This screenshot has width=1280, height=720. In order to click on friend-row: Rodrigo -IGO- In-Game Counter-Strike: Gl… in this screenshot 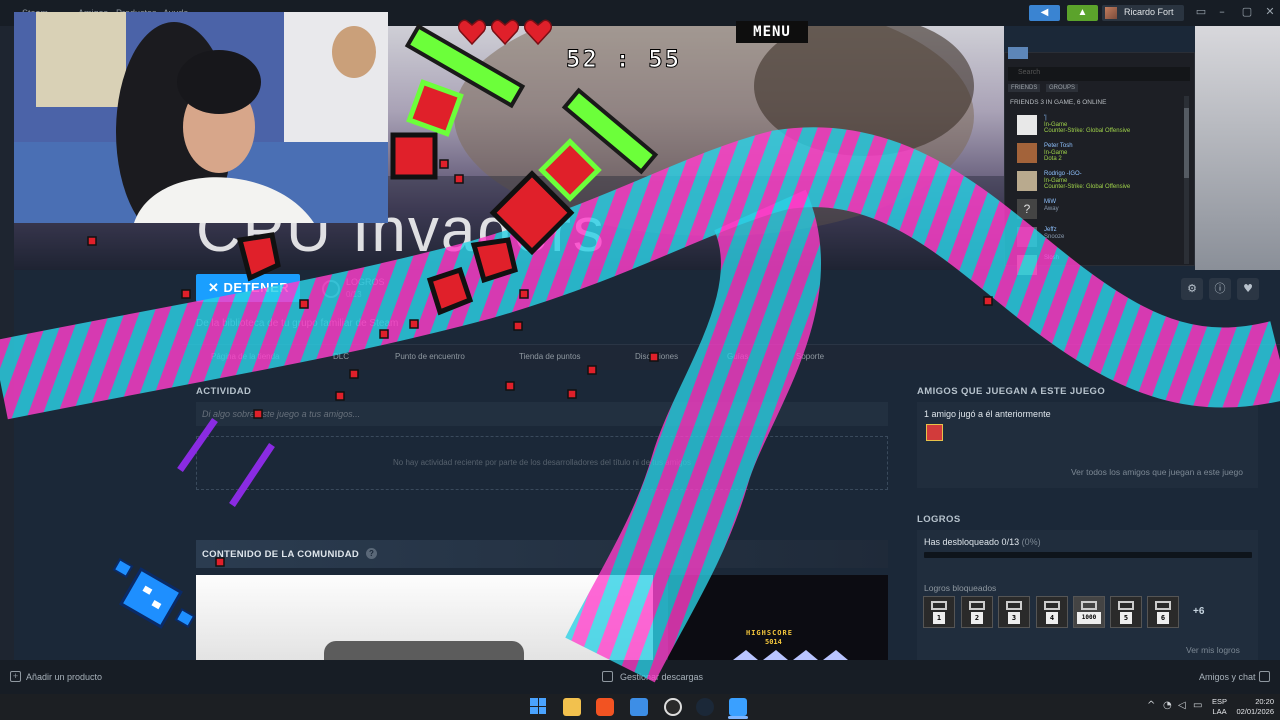, I will do `click(1097, 182)`.